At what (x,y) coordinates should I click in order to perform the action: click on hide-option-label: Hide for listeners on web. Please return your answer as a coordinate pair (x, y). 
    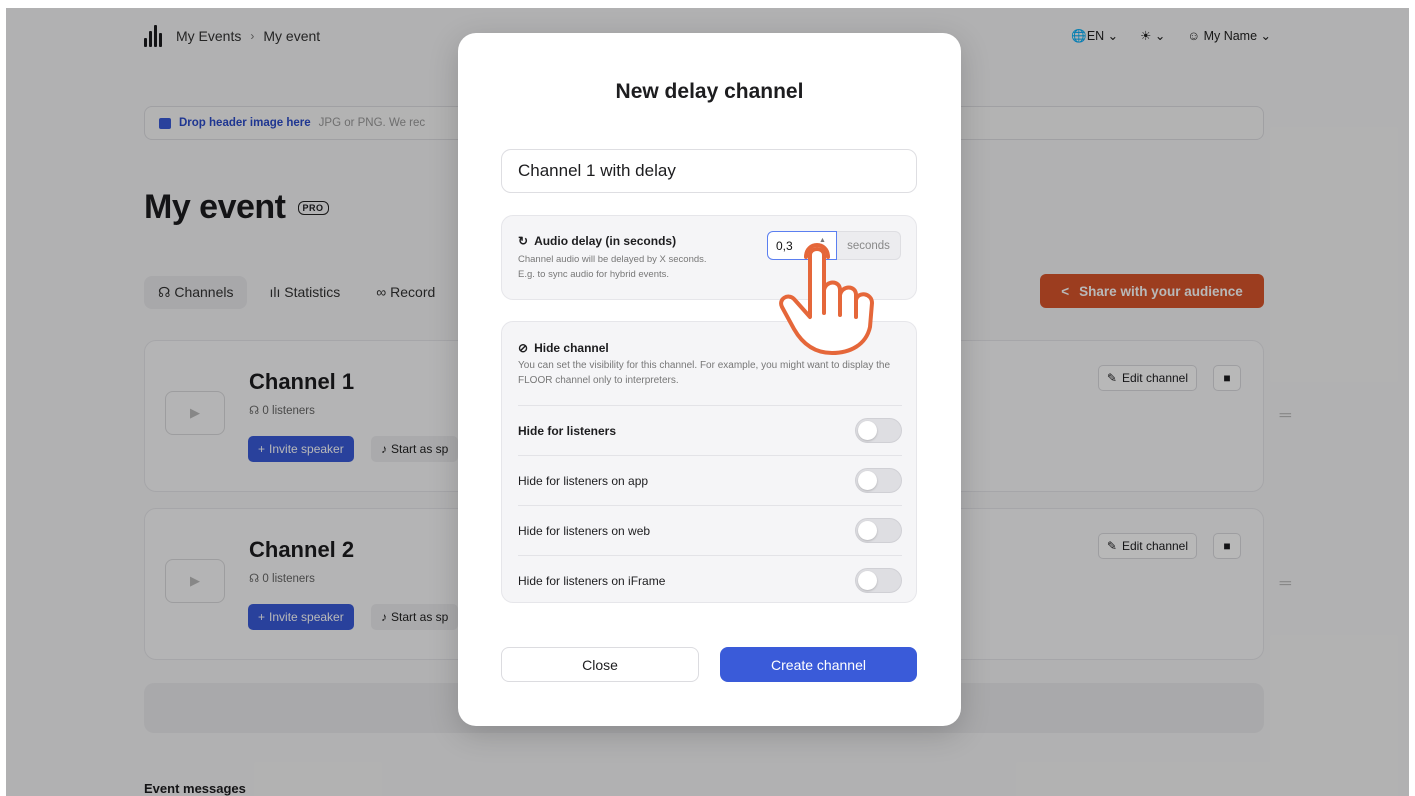
    Looking at the image, I should click on (584, 530).